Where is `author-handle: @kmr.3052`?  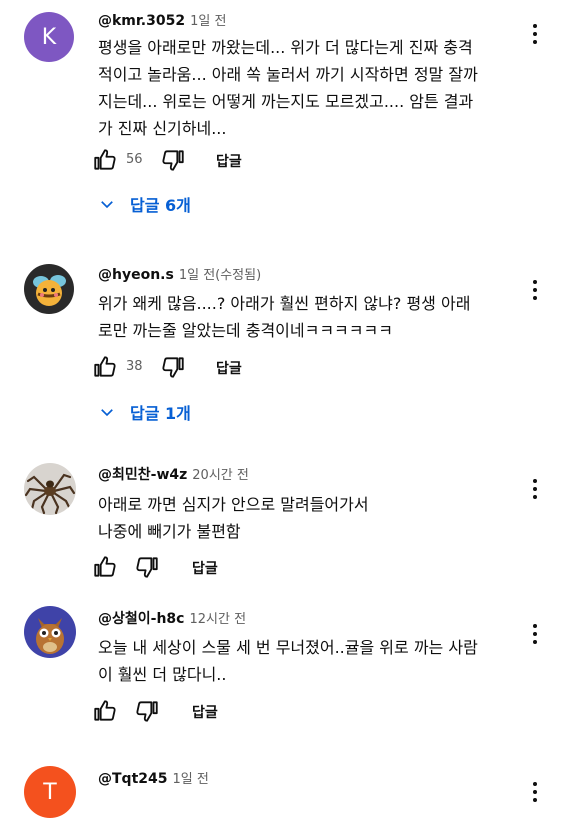
author-handle: @kmr.3052 is located at coordinates (141, 21).